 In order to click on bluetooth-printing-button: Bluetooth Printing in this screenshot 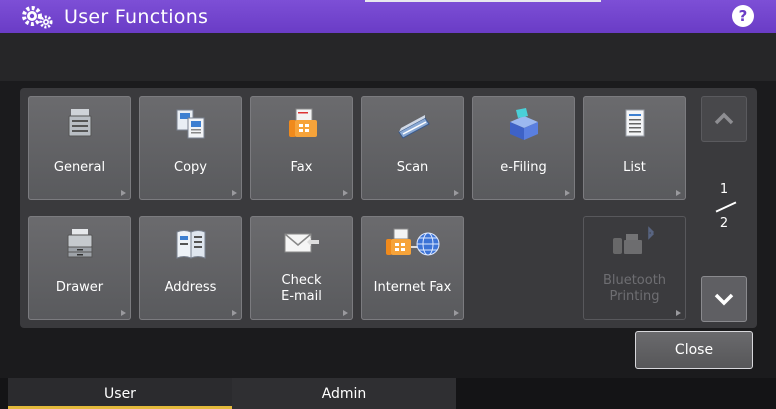, I will do `click(634, 268)`.